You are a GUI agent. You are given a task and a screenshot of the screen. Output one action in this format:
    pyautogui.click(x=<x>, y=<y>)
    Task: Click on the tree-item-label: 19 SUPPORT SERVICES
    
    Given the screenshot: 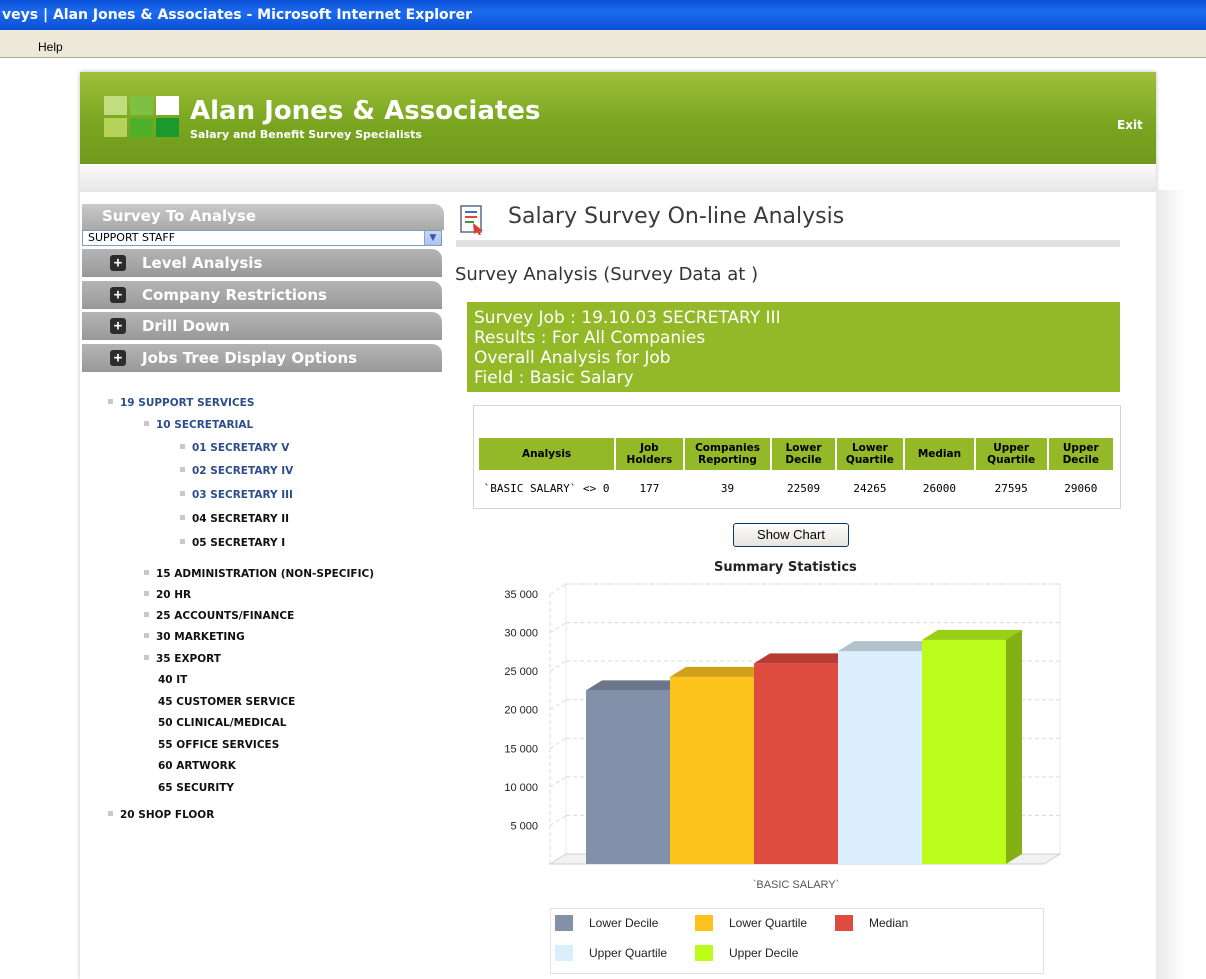 What is the action you would take?
    pyautogui.click(x=187, y=403)
    